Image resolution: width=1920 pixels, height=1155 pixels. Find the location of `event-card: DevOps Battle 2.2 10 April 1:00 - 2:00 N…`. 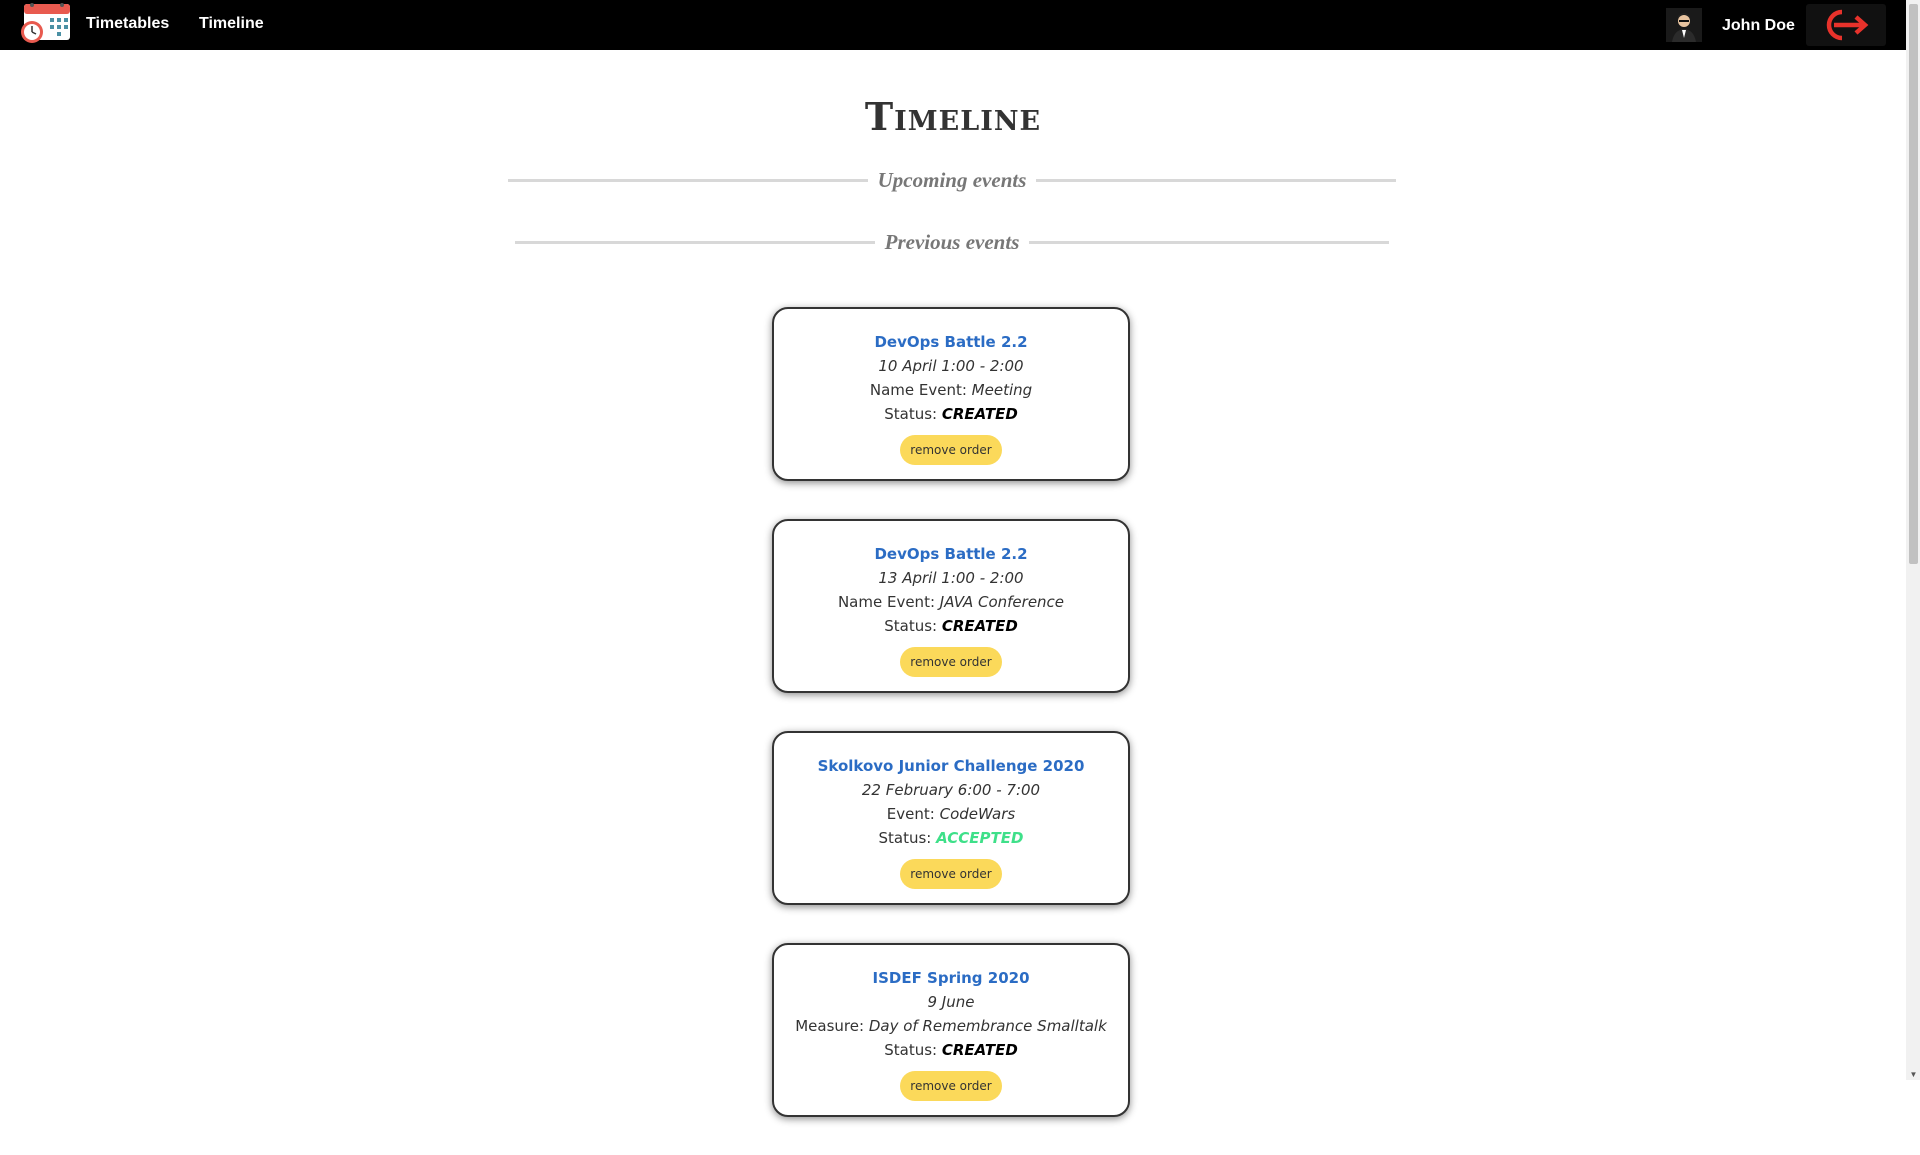

event-card: DevOps Battle 2.2 10 April 1:00 - 2:00 N… is located at coordinates (951, 394).